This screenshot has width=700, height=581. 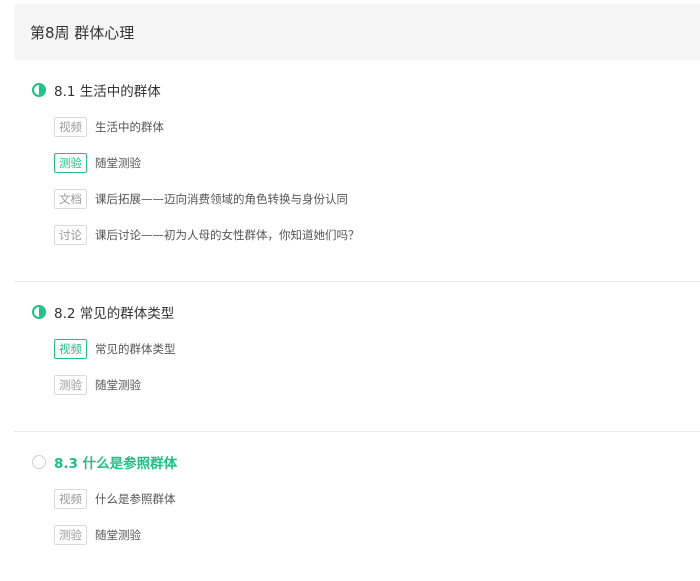 What do you see at coordinates (357, 32) in the screenshot?
I see `week-header: 第8周 群体心理` at bounding box center [357, 32].